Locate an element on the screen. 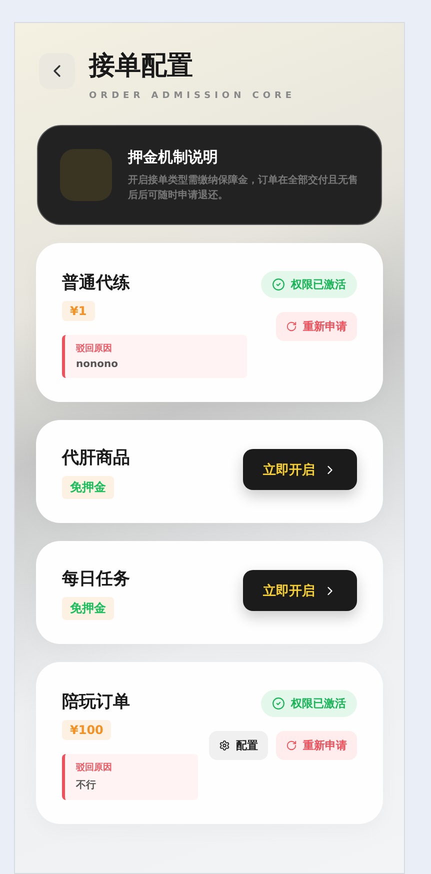  reject-reason: 不行 is located at coordinates (86, 785).